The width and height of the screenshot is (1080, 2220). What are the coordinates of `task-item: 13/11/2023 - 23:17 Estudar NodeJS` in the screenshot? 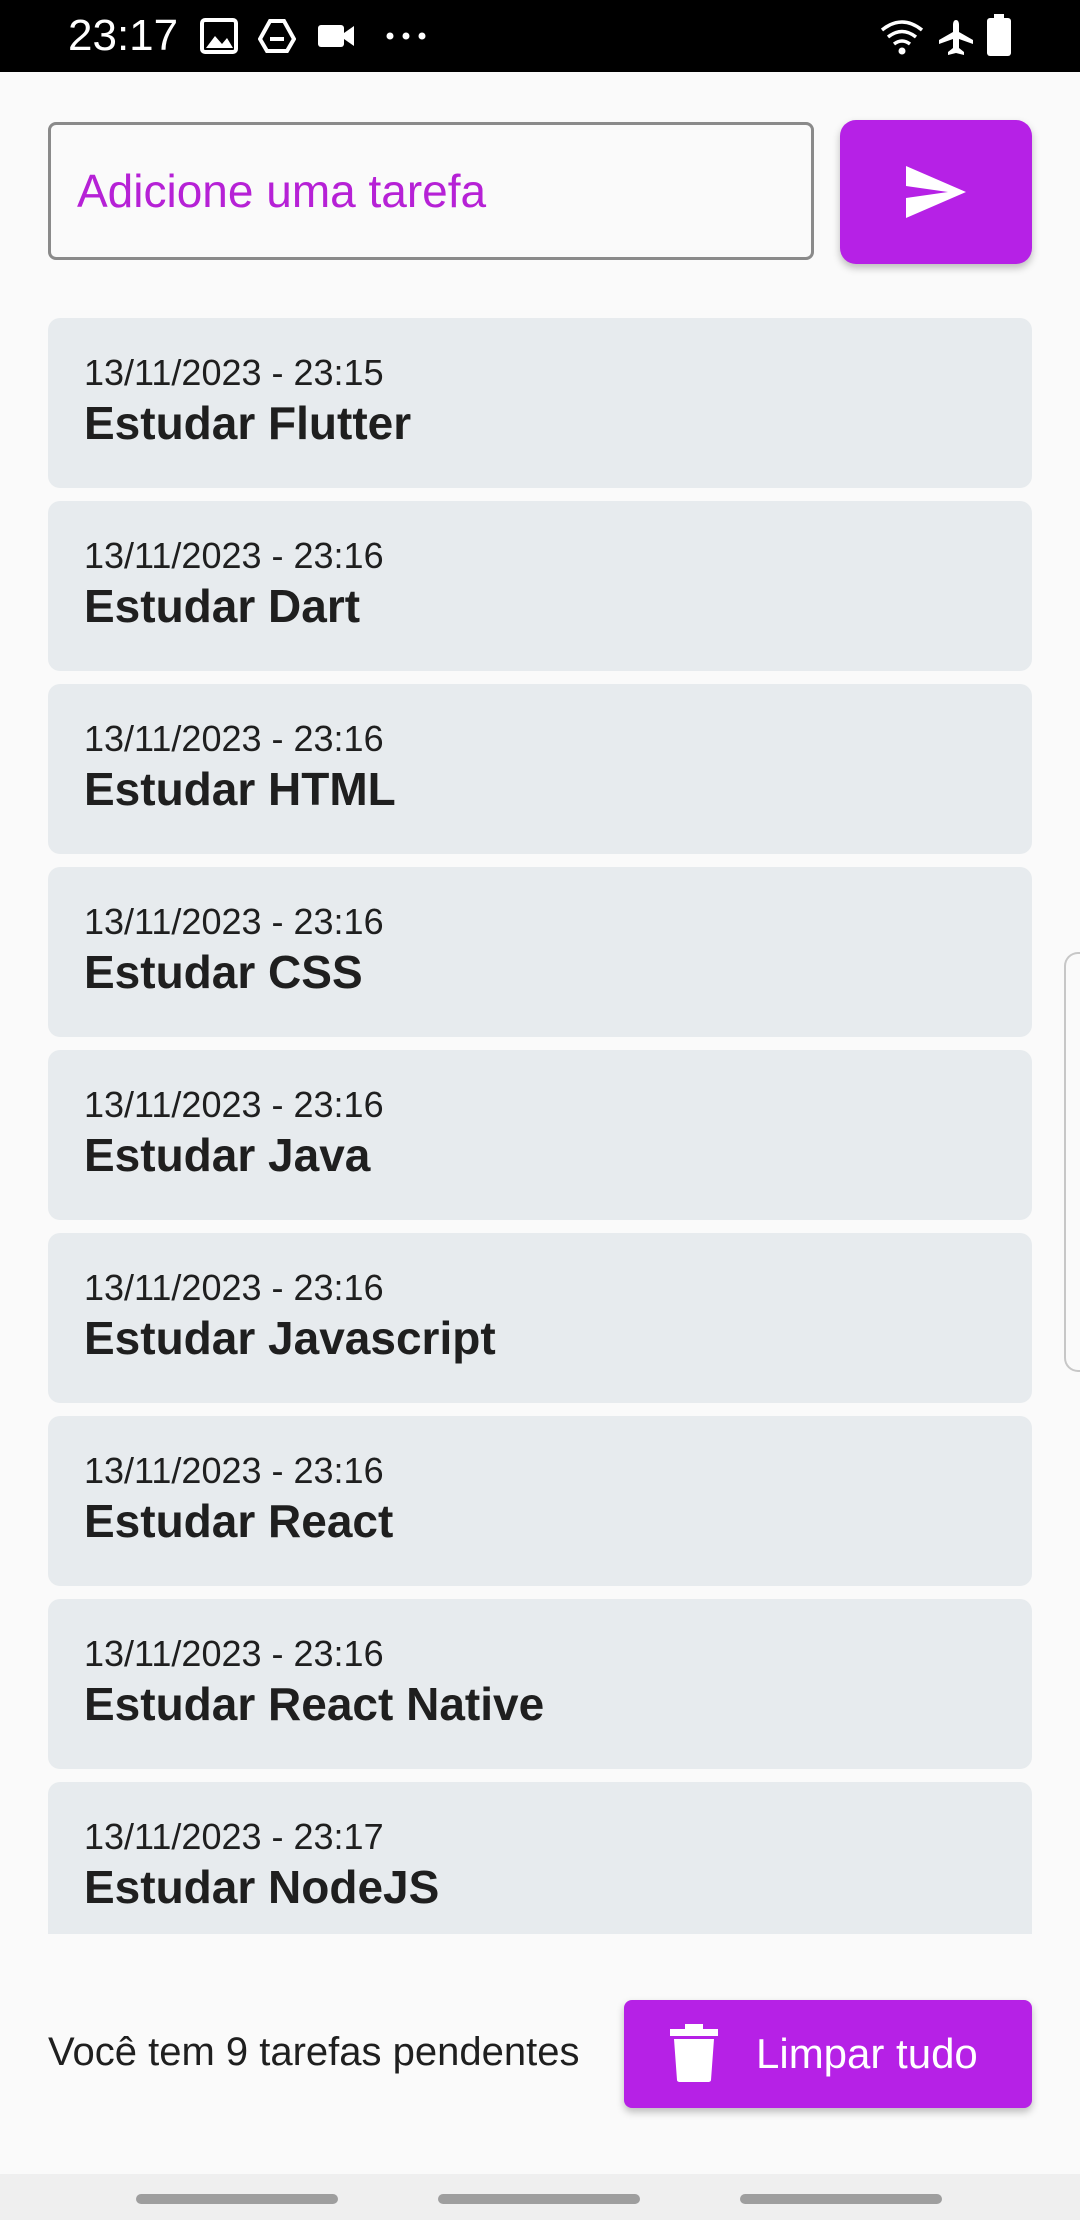 It's located at (540, 1858).